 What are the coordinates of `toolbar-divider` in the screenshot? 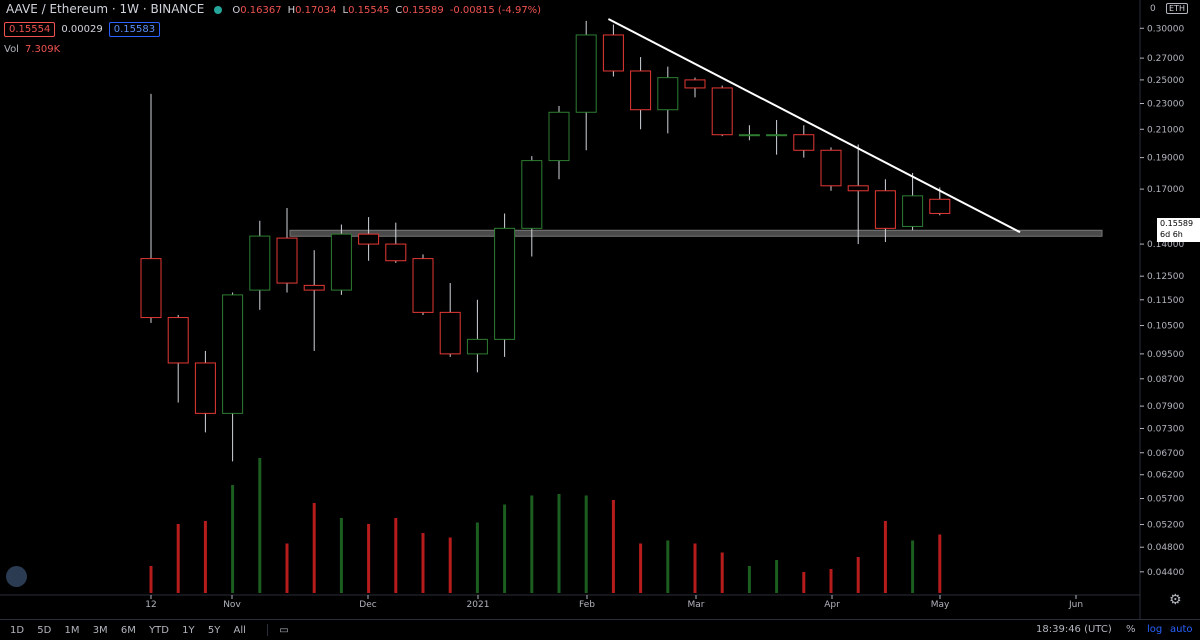 It's located at (268, 630).